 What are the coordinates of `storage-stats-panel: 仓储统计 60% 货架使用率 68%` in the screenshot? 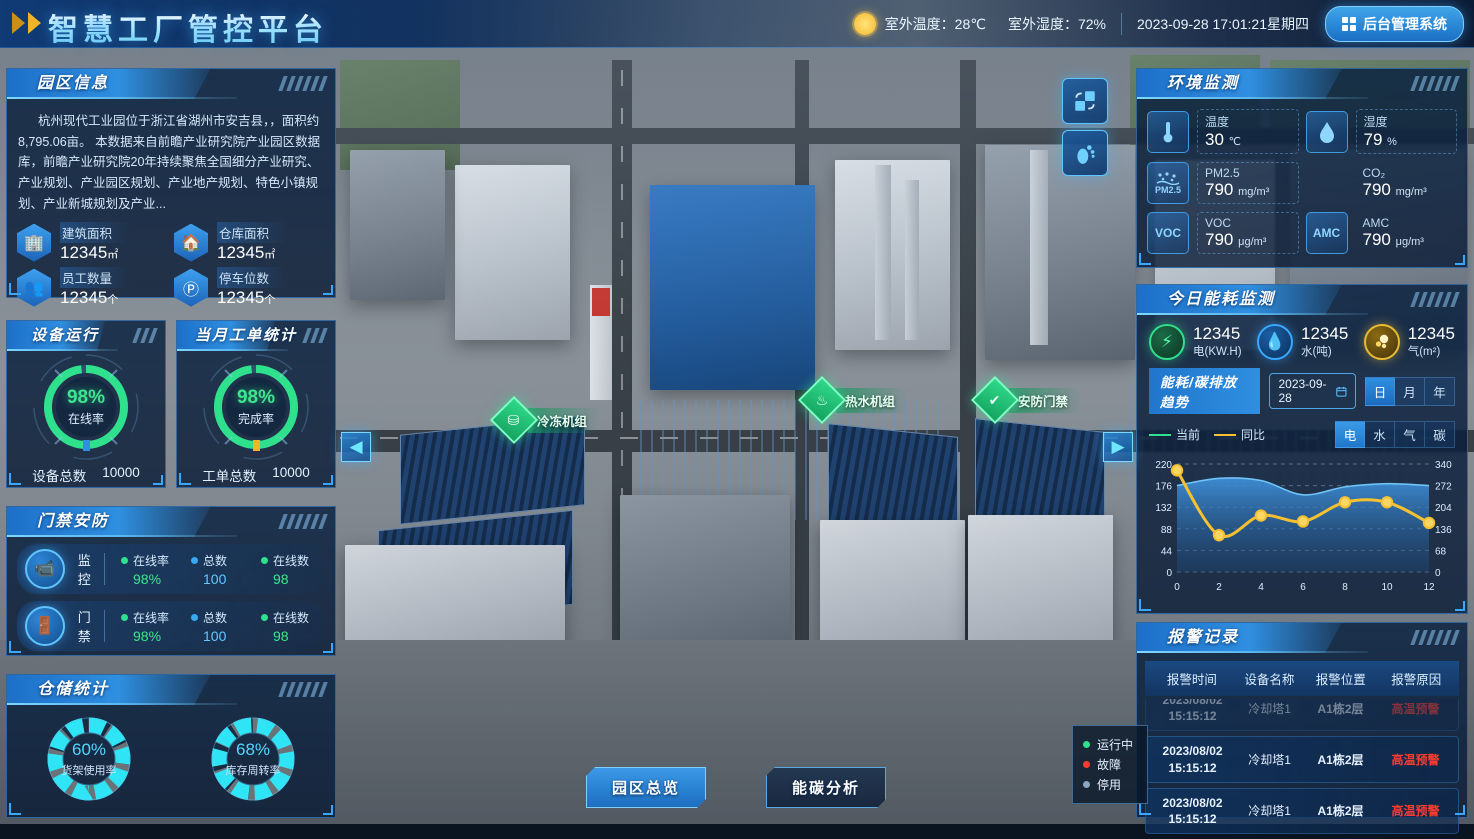 It's located at (171, 746).